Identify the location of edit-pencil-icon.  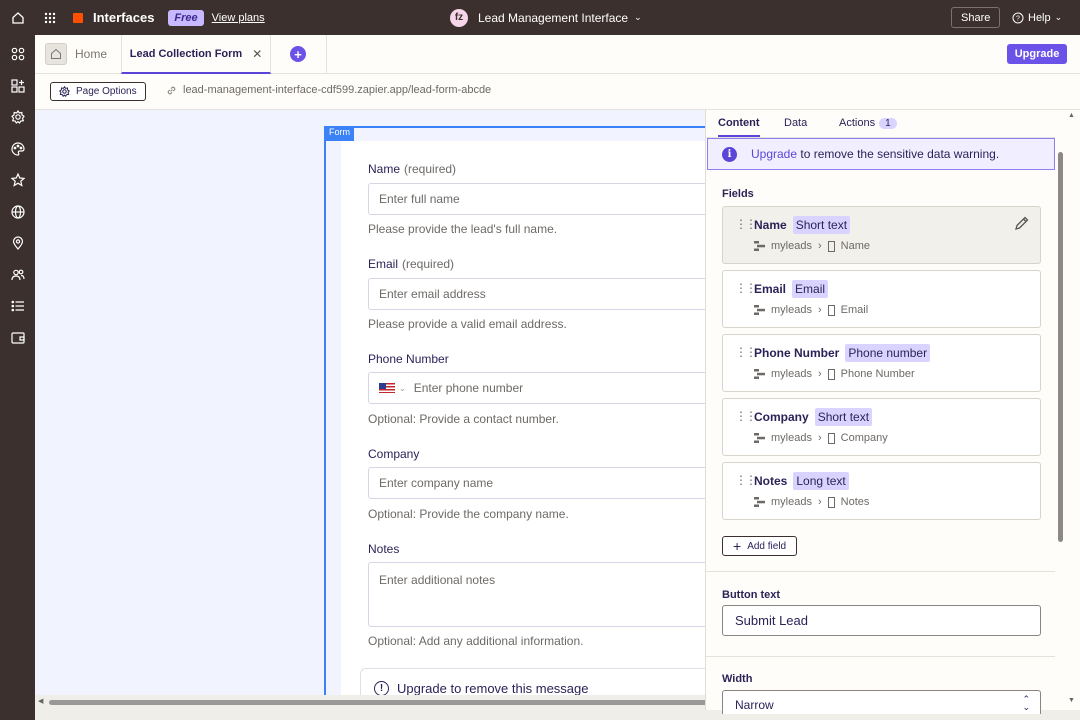
(1022, 223).